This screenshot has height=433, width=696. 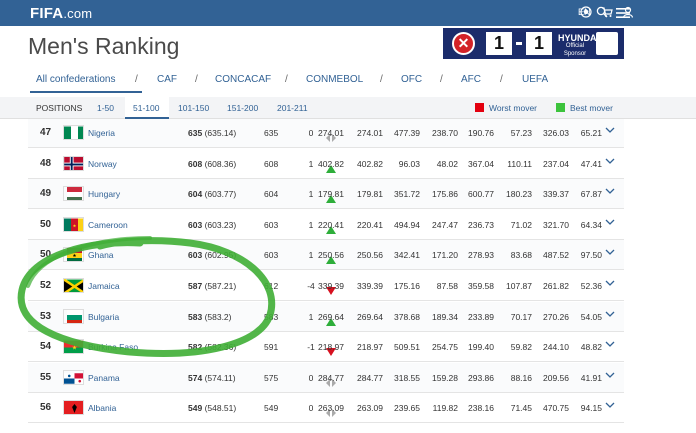 What do you see at coordinates (535, 79) in the screenshot?
I see `tab-uefa: UEFA` at bounding box center [535, 79].